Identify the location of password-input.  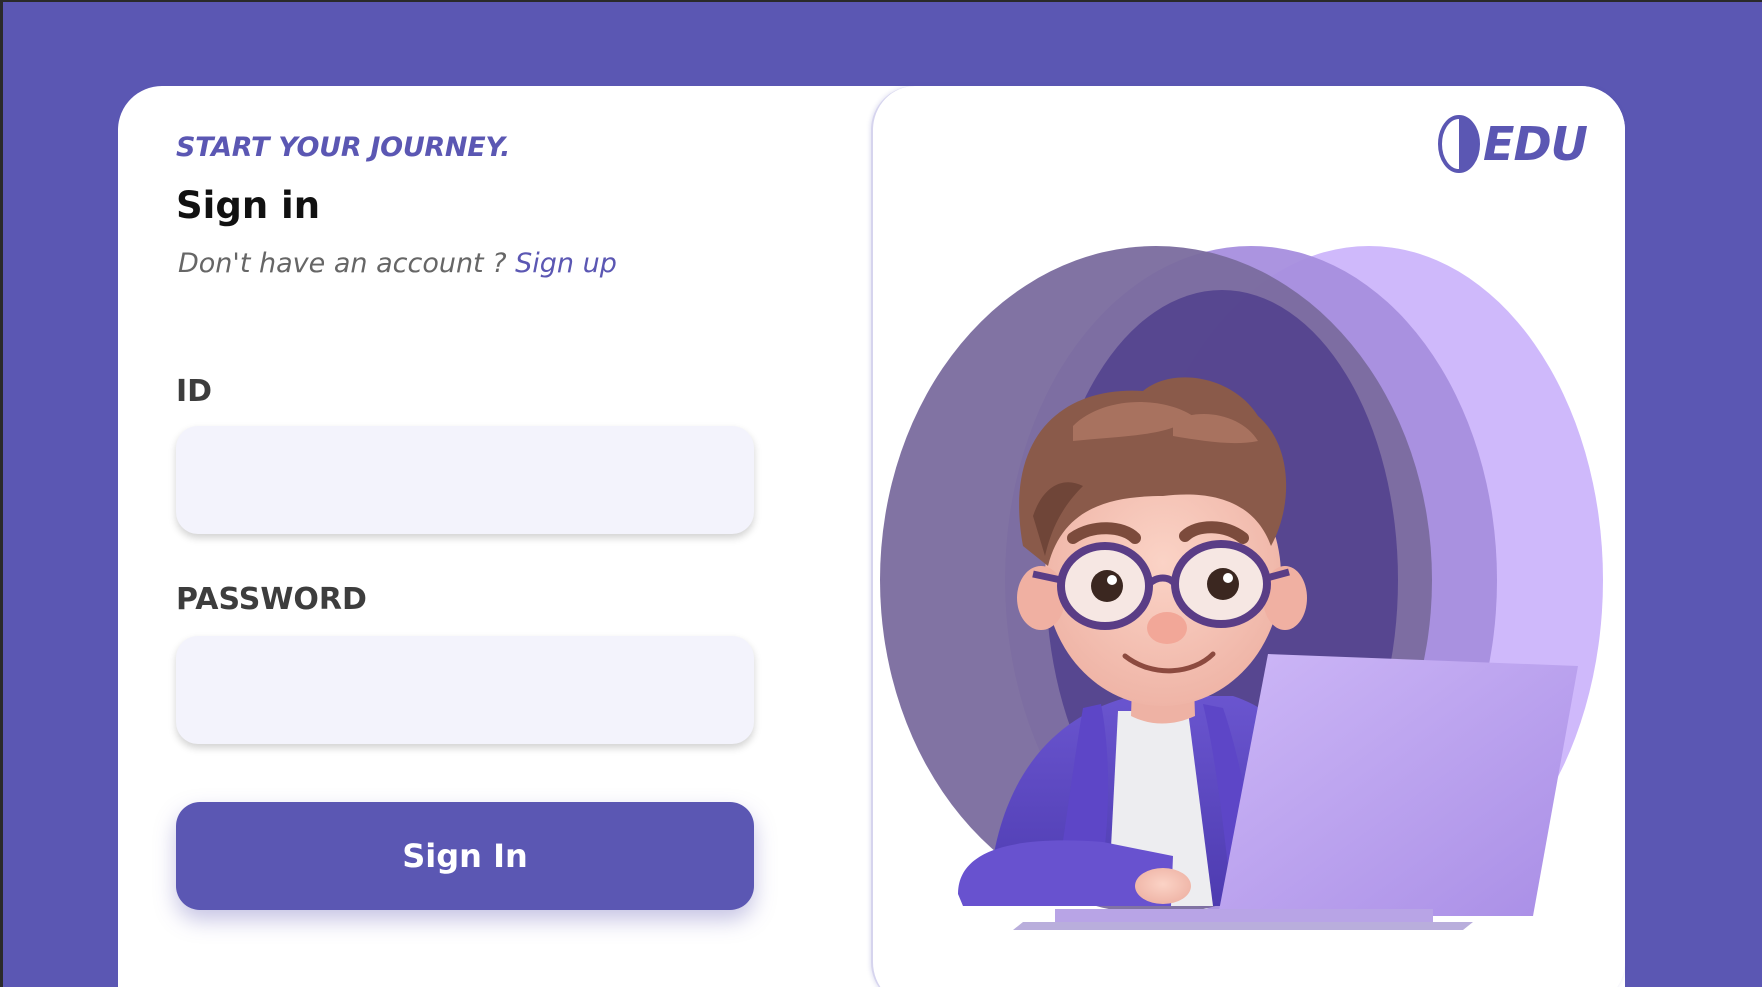
(465, 690).